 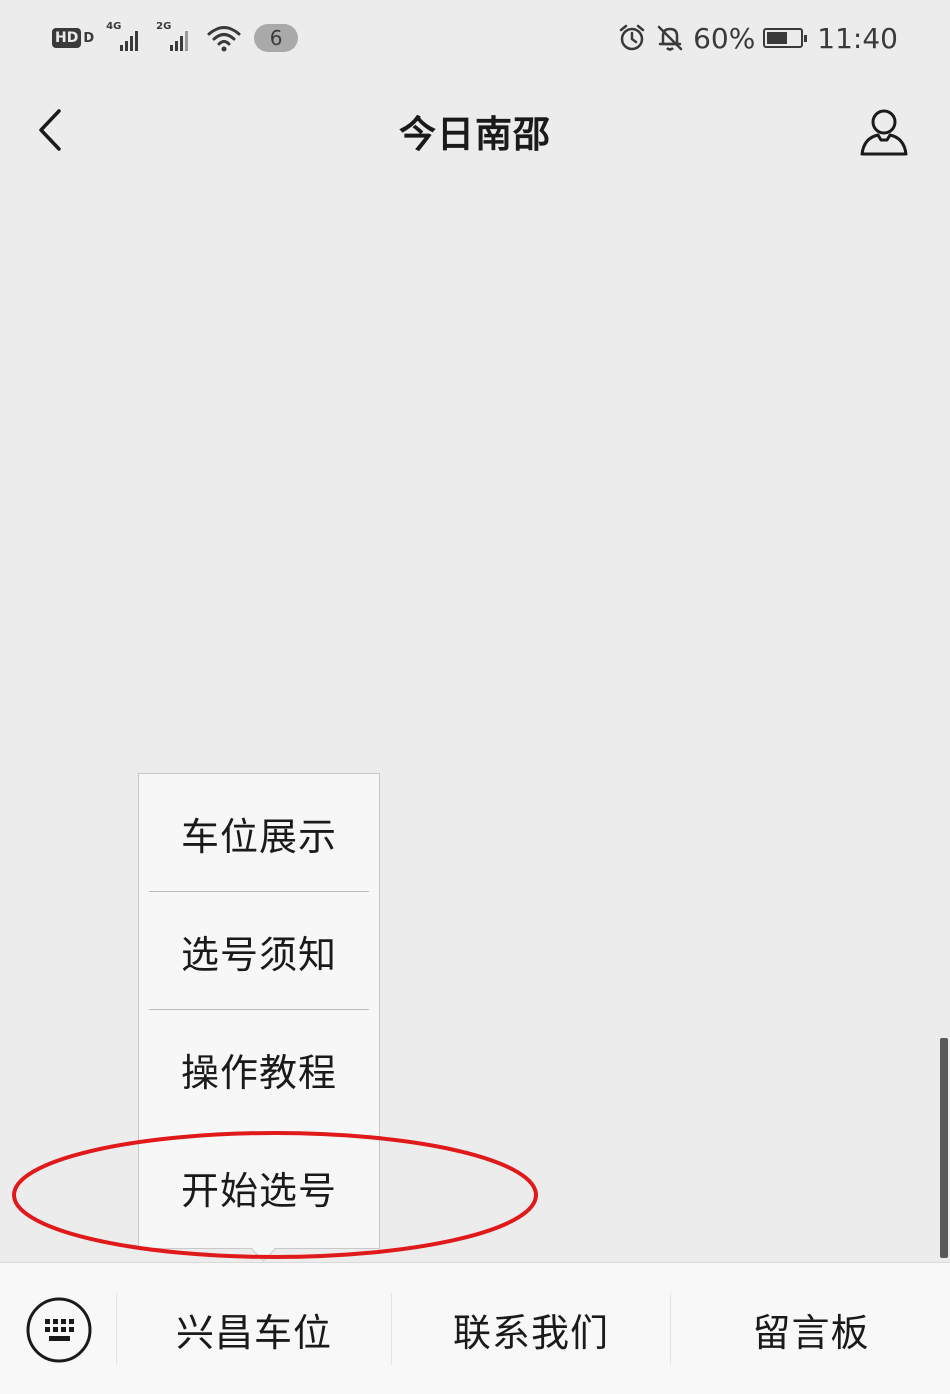 I want to click on menu-item-tutorial: 操作教程, so click(x=259, y=1069).